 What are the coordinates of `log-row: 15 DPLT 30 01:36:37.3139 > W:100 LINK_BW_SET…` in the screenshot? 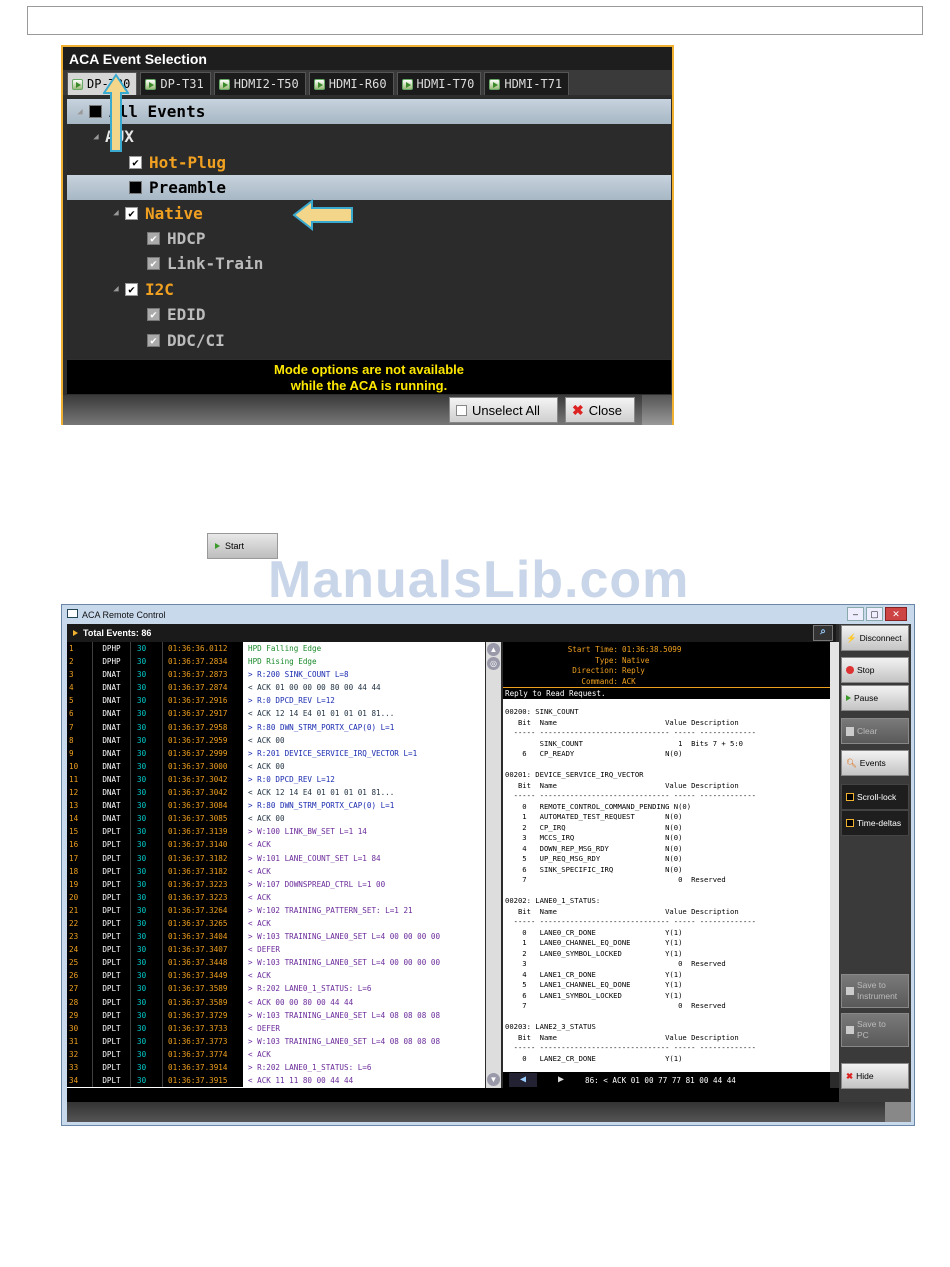 It's located at (276, 832).